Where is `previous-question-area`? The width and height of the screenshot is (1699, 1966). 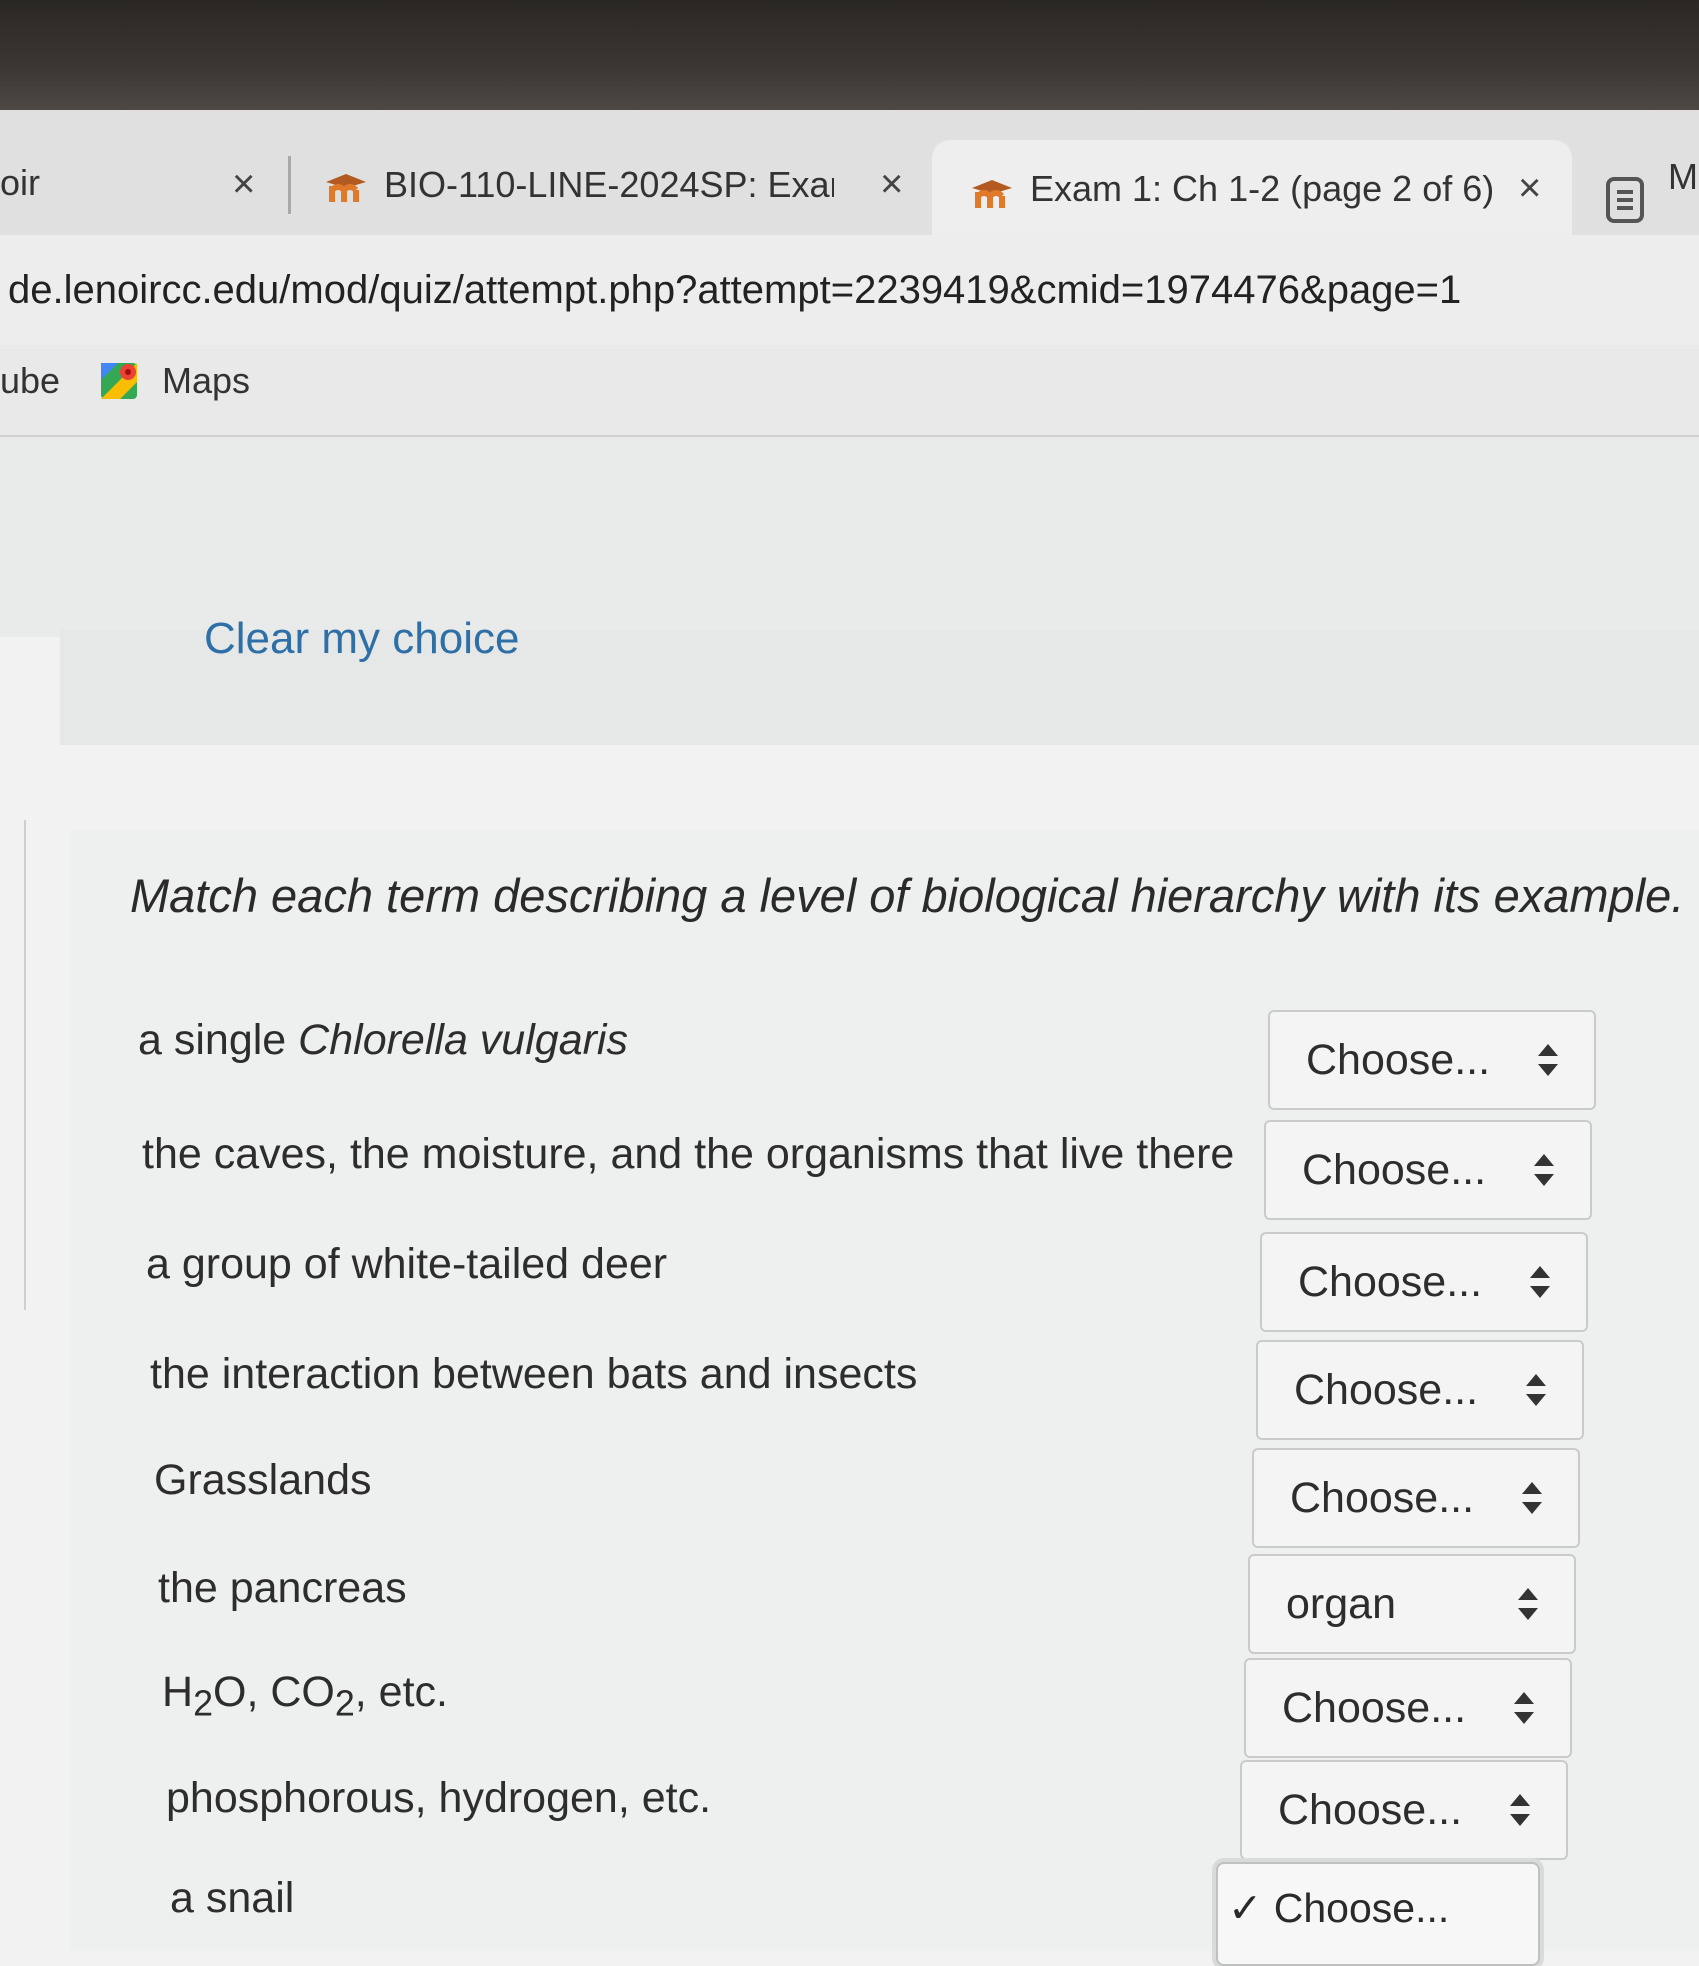 previous-question-area is located at coordinates (849, 537).